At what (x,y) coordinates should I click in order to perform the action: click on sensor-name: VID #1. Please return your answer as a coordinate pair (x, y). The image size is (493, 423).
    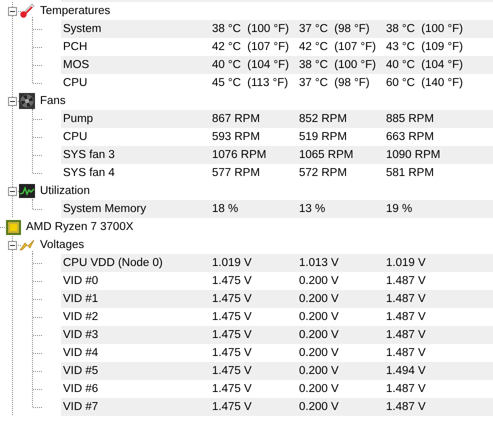
    Looking at the image, I should click on (81, 299).